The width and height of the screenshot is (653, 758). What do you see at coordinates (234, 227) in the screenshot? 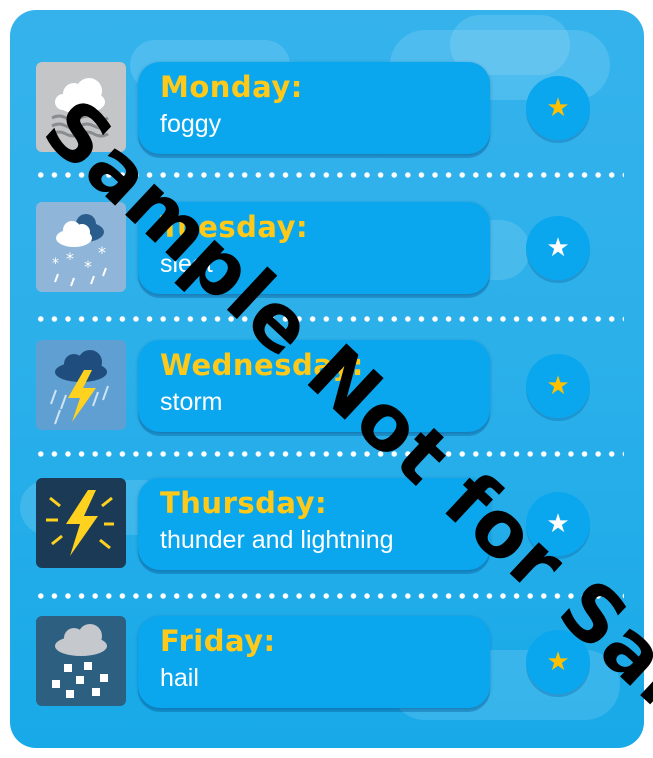
I see `day-label: Tuesday:` at bounding box center [234, 227].